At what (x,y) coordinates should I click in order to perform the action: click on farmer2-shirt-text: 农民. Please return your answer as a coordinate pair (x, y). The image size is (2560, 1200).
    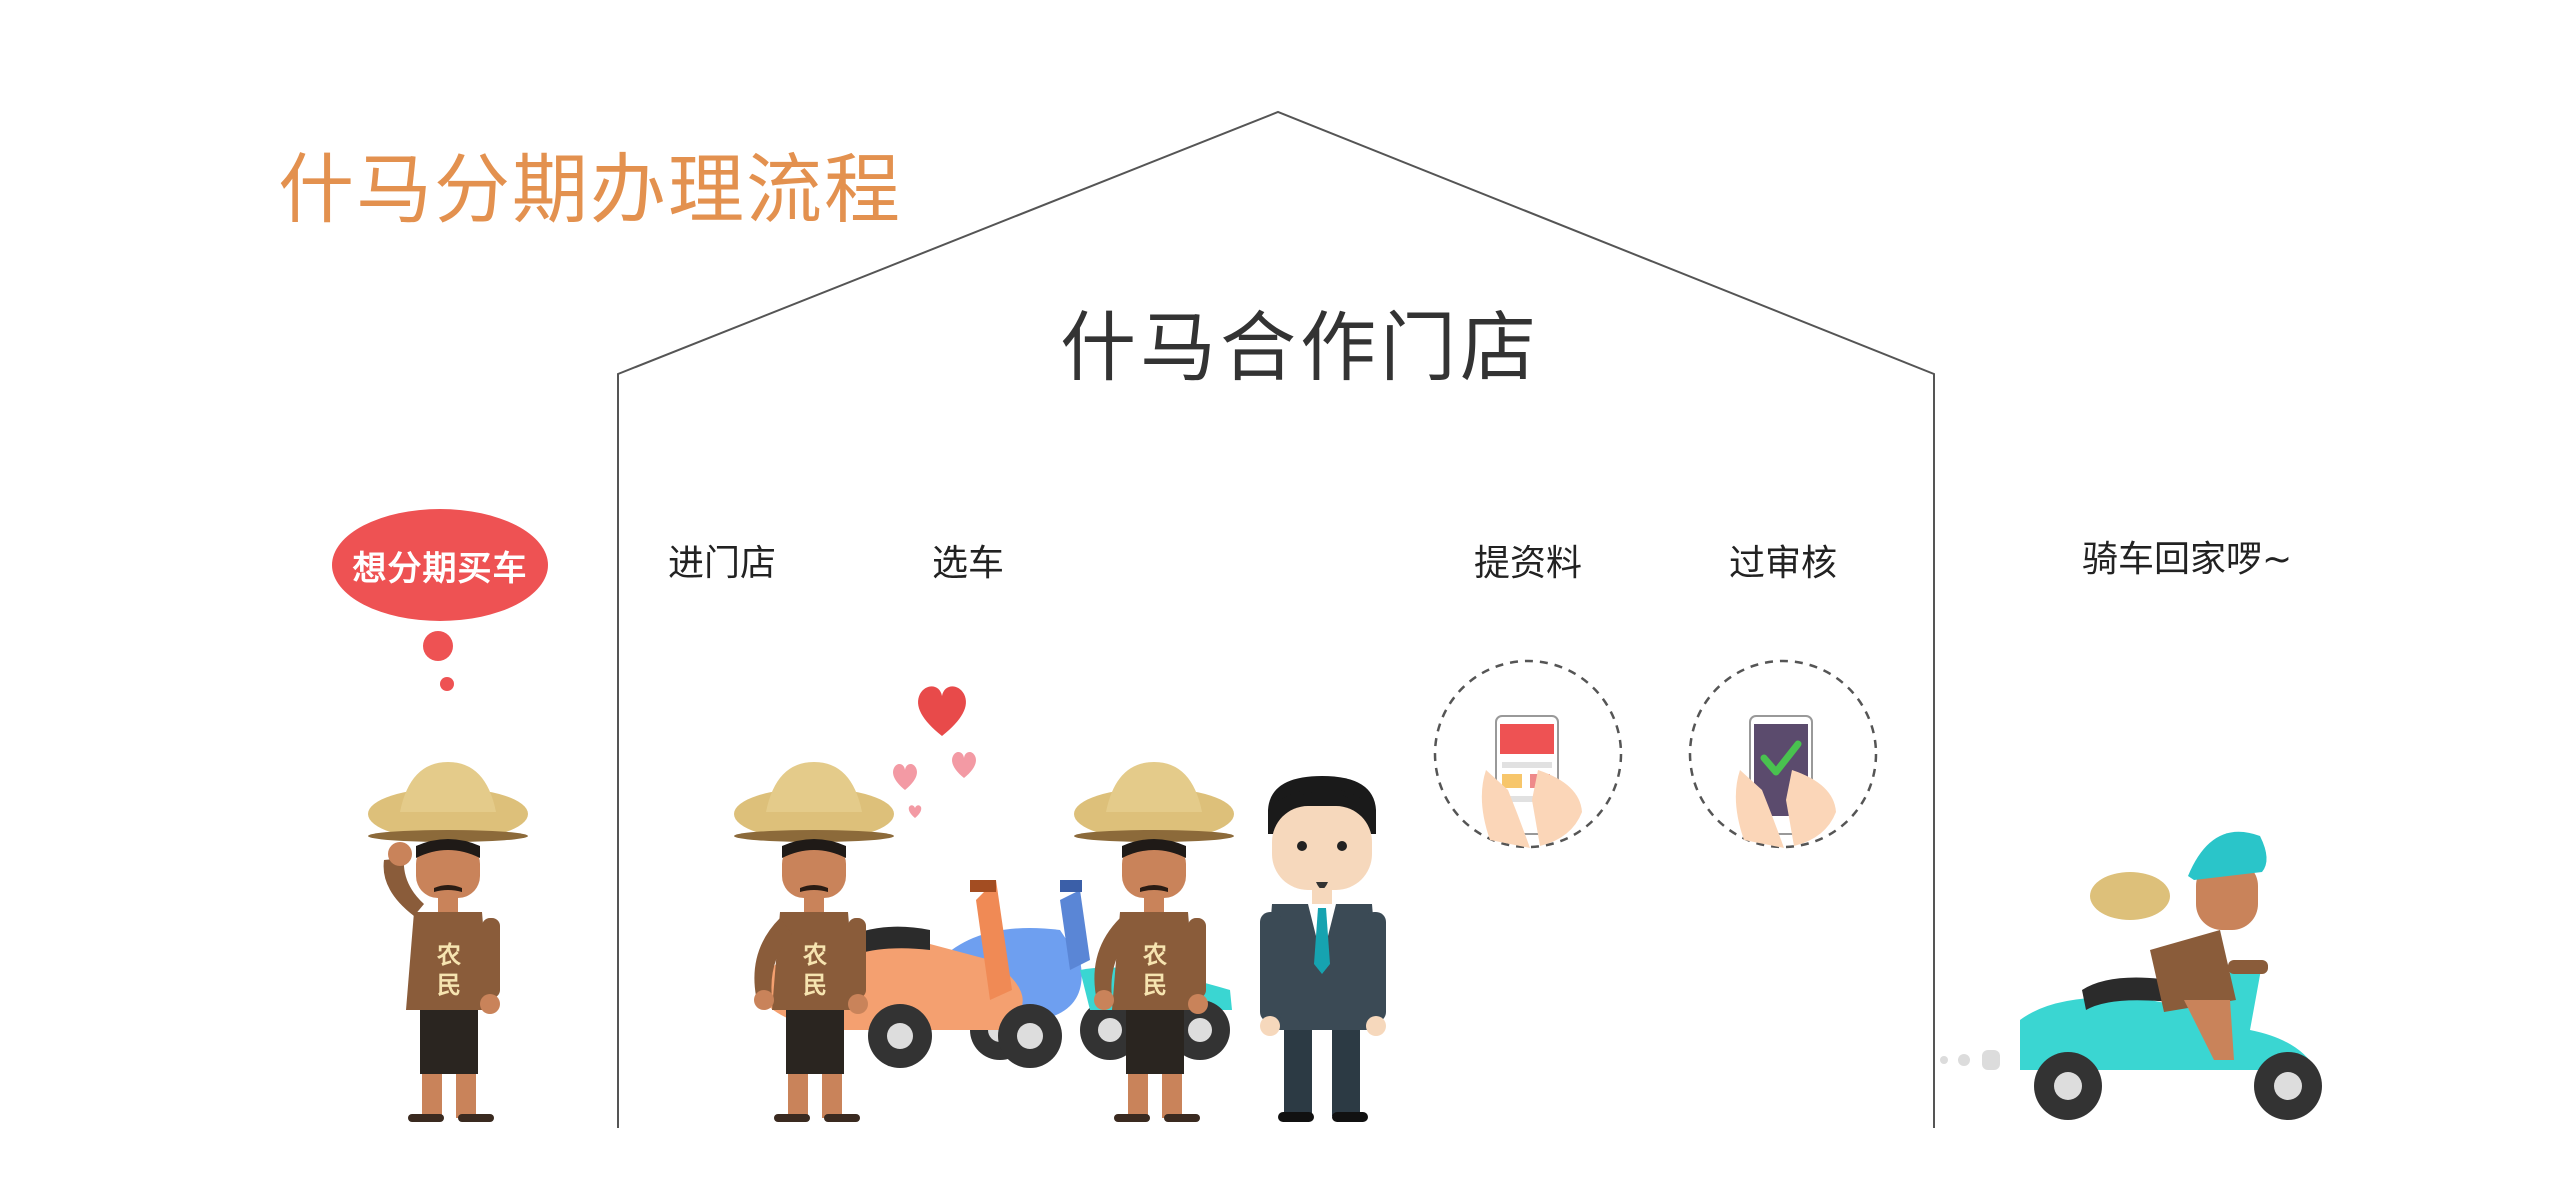
    Looking at the image, I should click on (815, 970).